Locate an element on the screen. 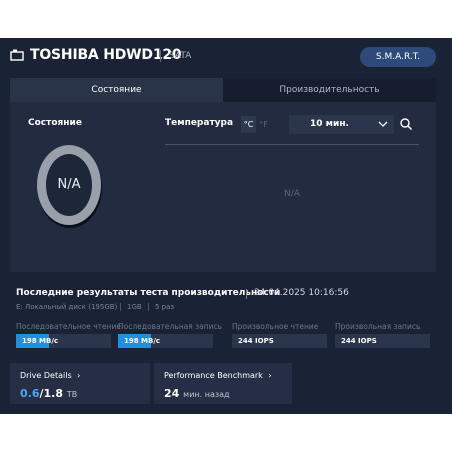 The width and height of the screenshot is (452, 452). smart-button: S.M.A.R.T. is located at coordinates (398, 57).